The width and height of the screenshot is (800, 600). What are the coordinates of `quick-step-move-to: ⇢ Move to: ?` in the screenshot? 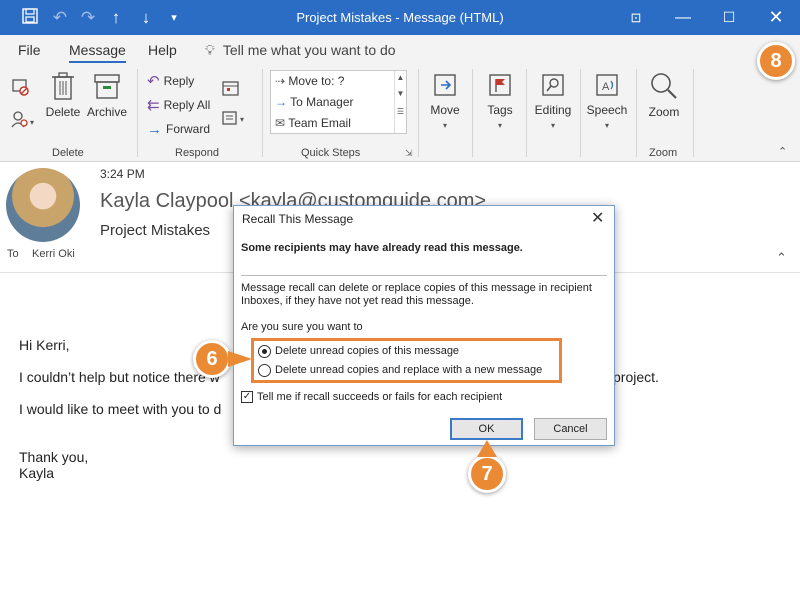 It's located at (309, 81).